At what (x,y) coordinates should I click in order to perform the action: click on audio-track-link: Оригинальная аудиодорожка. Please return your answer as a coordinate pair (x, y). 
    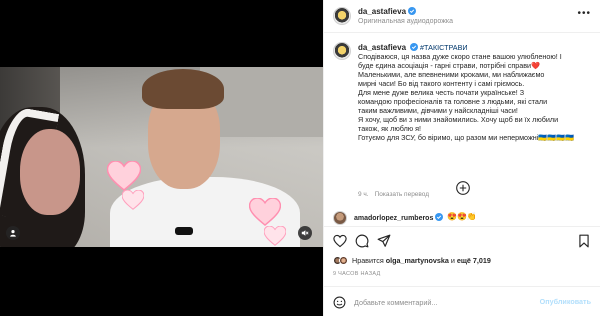
    Looking at the image, I should click on (405, 21).